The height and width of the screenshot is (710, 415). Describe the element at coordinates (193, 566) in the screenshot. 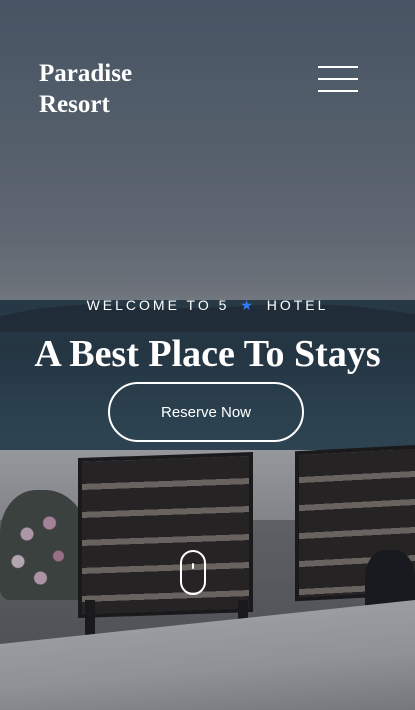

I see `scroll-wheel-dot` at that location.